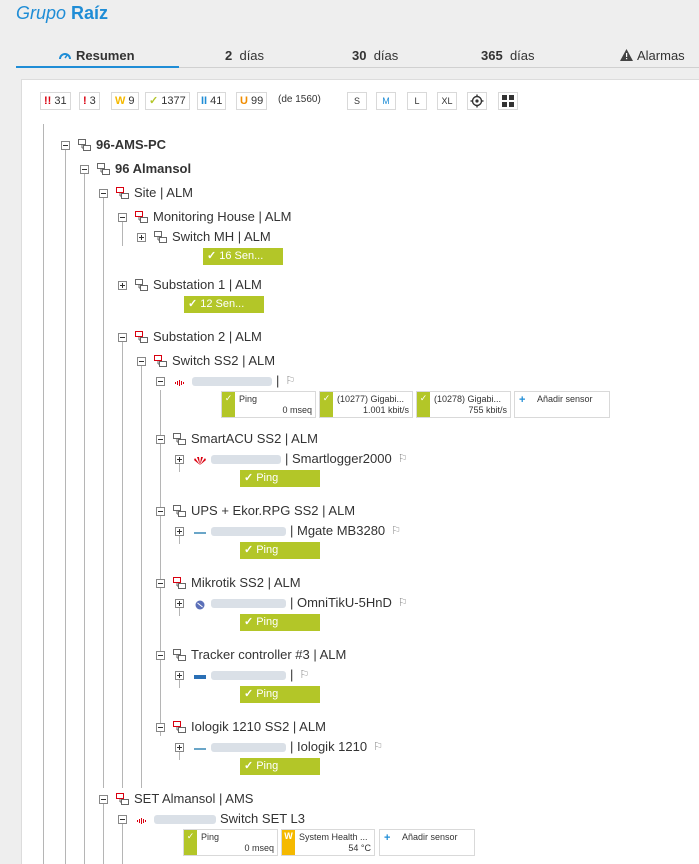  I want to click on tab-30-dias-number: 30, so click(359, 55).